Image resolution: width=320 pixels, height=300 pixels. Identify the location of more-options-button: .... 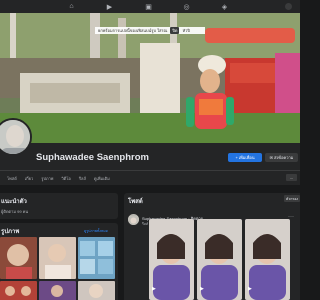
(291, 177).